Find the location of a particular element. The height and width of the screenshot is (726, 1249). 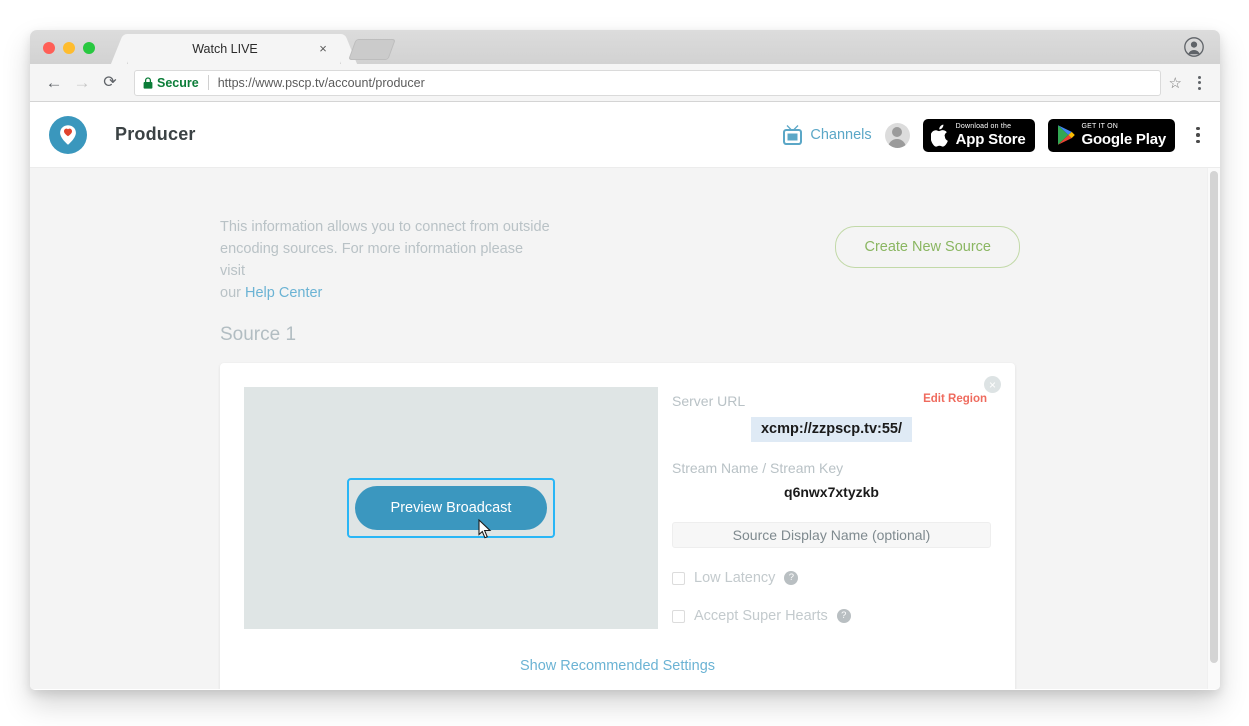

source-display-name-input is located at coordinates (831, 535).